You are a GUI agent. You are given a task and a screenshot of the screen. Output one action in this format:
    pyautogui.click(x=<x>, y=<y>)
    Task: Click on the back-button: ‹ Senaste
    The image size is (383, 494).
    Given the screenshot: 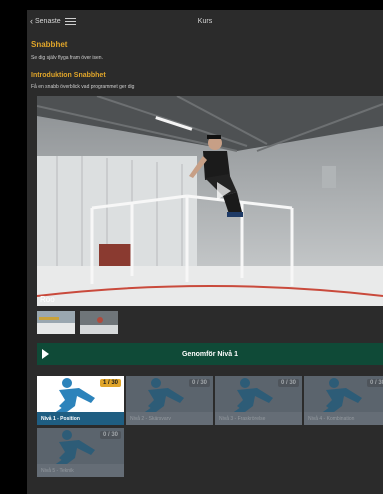 What is the action you would take?
    pyautogui.click(x=45, y=21)
    